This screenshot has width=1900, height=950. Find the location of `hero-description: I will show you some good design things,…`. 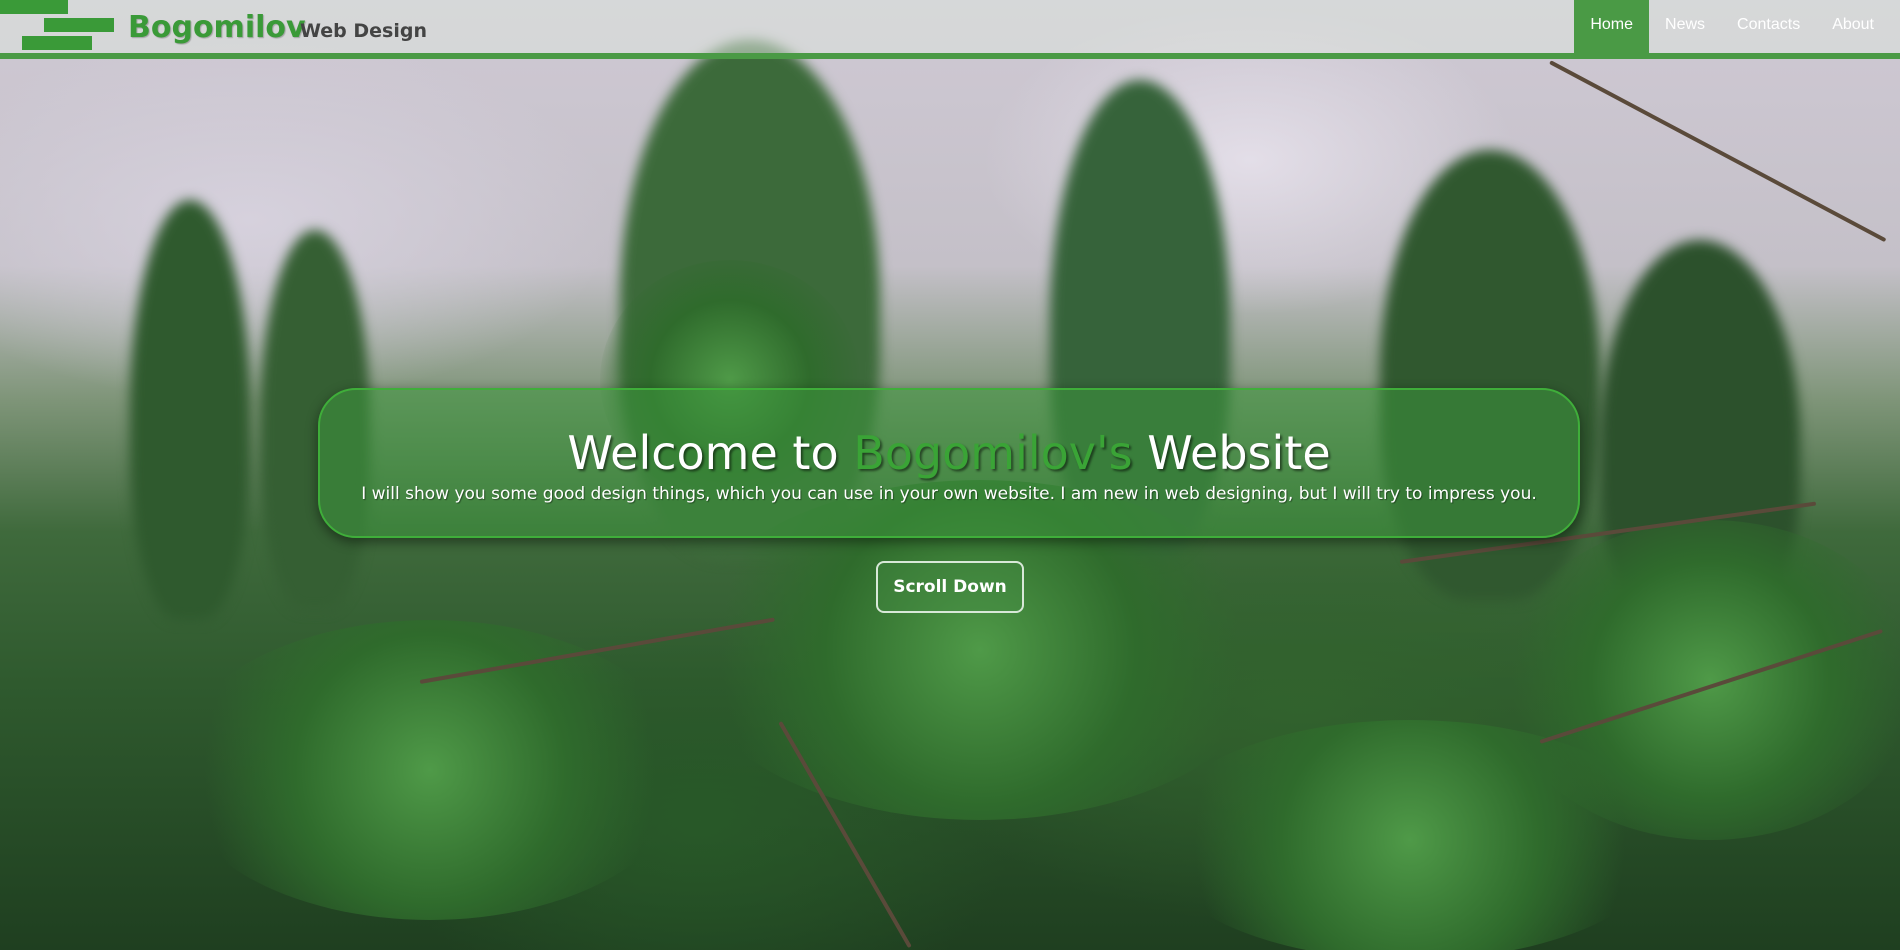

hero-description: I will show you some good design things,… is located at coordinates (949, 494).